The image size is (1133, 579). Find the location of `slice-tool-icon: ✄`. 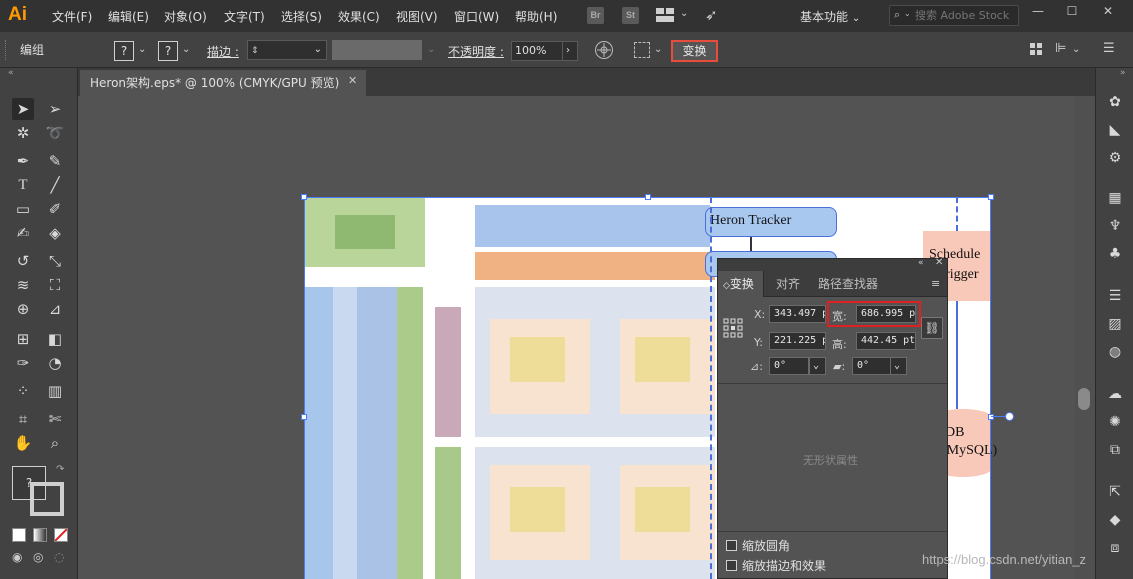

slice-tool-icon: ✄ is located at coordinates (55, 419).